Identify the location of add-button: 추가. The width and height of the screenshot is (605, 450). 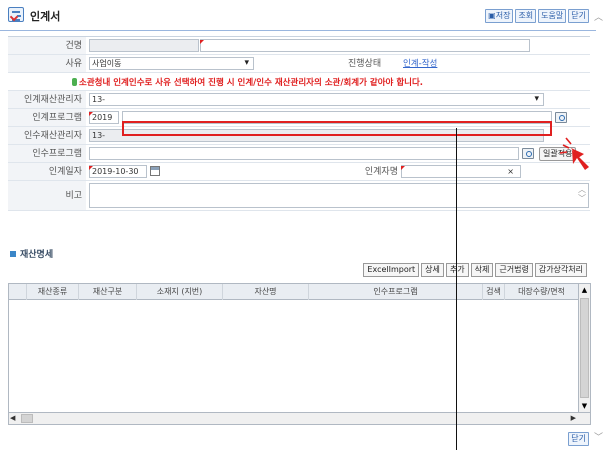
(457, 270).